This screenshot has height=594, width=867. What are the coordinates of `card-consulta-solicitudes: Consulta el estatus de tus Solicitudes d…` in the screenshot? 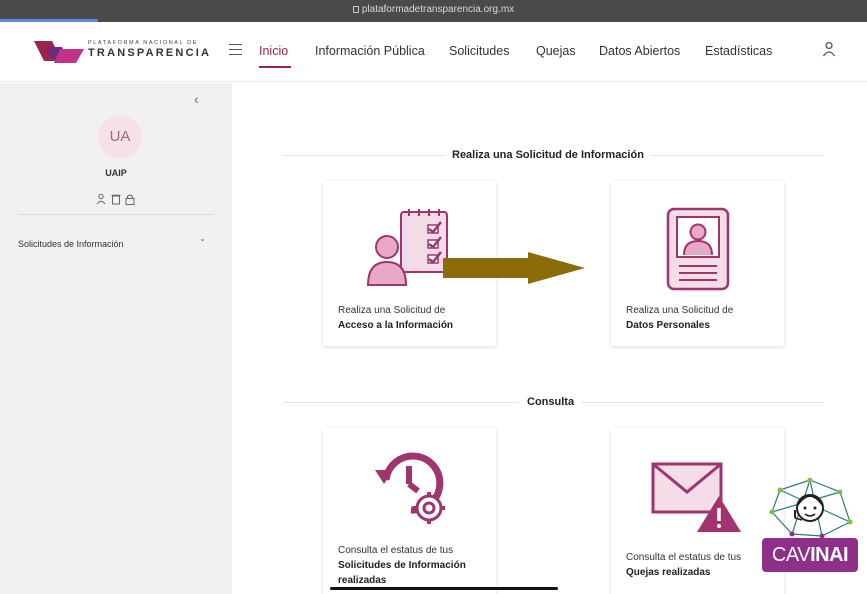 It's located at (409, 511).